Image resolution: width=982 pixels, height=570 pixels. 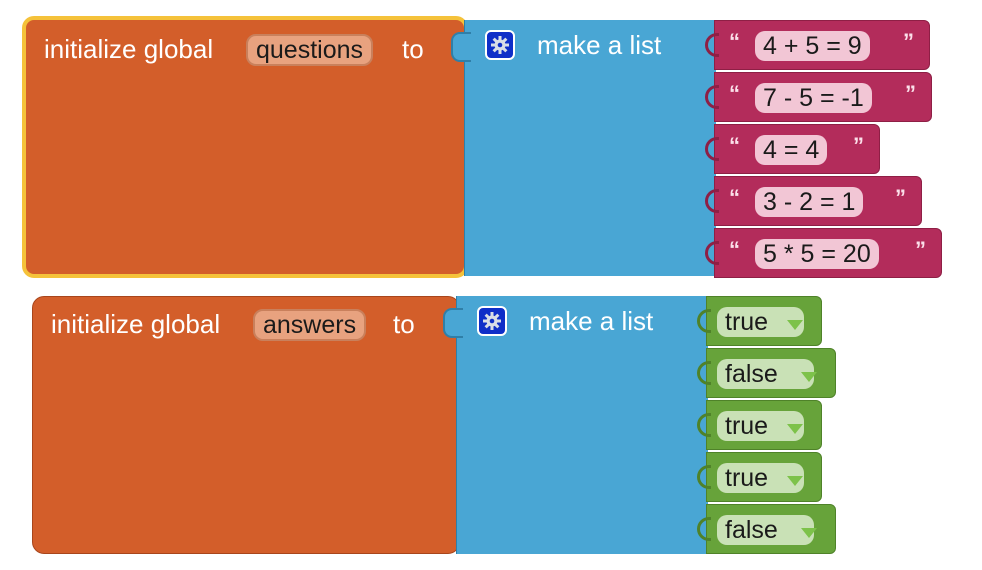 I want to click on text-item-block: “ 7 - 5 = -1 ”, so click(x=818, y=97).